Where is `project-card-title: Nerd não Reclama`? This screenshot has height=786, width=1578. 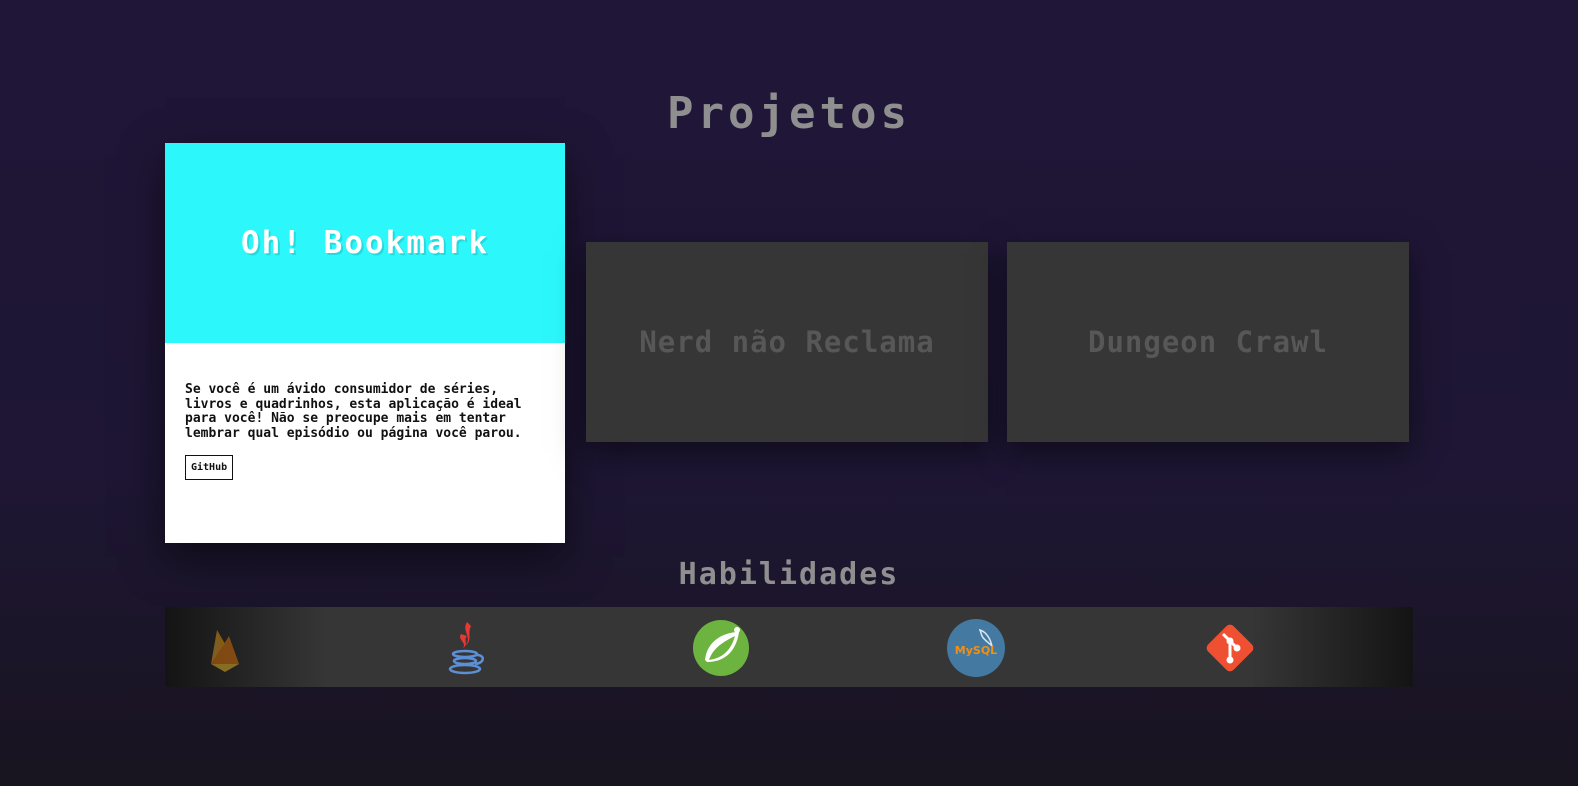 project-card-title: Nerd não Reclama is located at coordinates (787, 342).